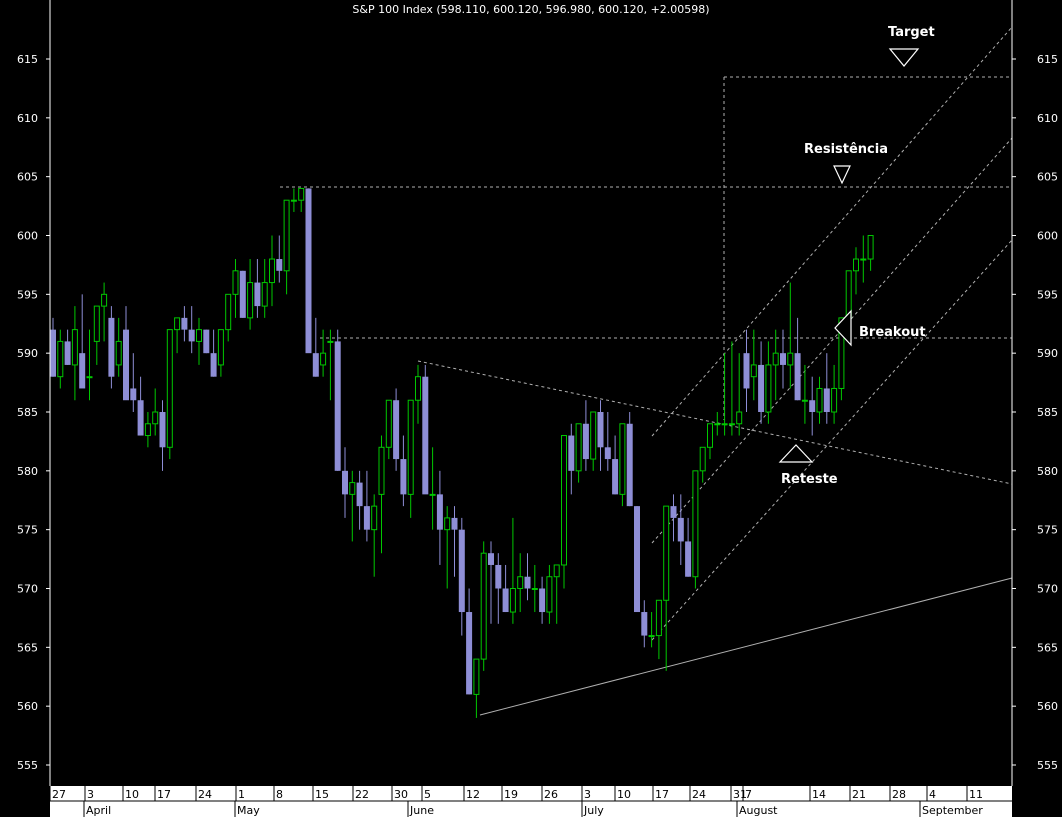  I want to click on y-tick-label-left: 580, so click(27, 471).